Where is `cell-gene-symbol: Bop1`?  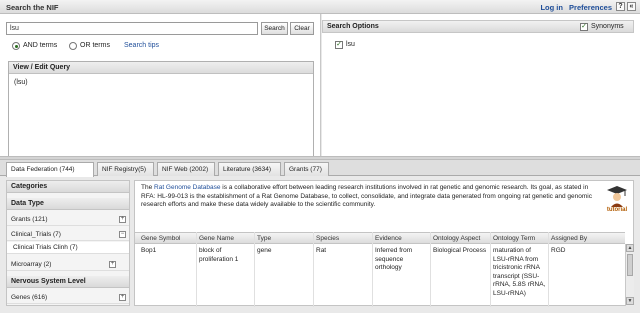 cell-gene-symbol: Bop1 is located at coordinates (167, 251).